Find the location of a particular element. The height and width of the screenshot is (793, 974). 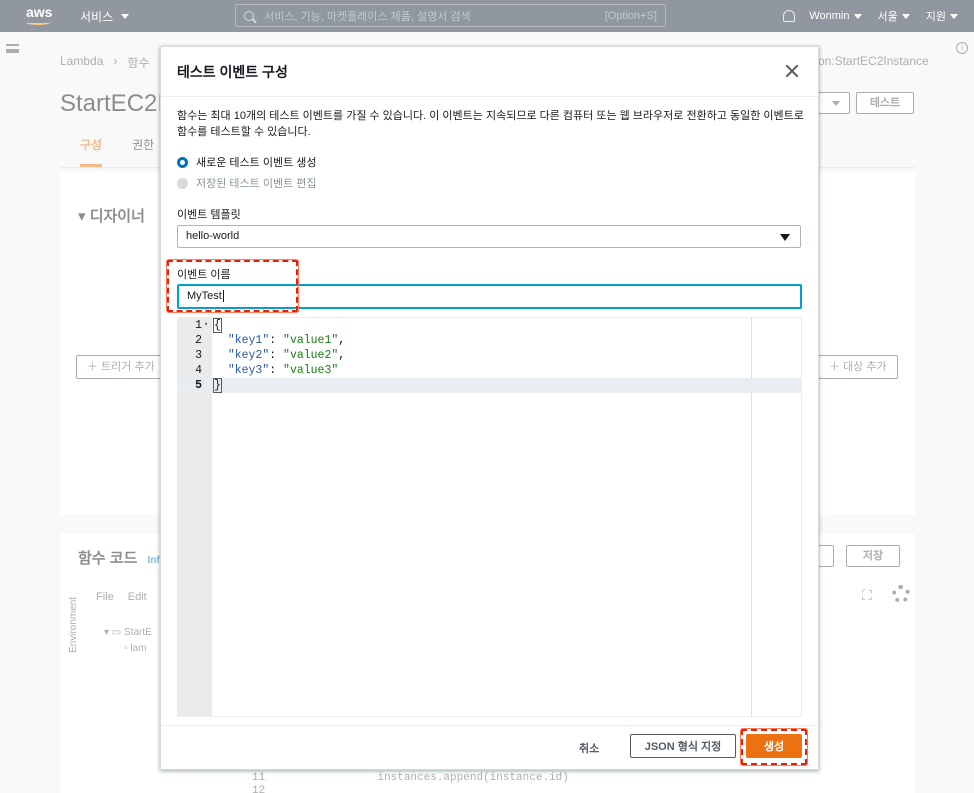

template-label: 이벤트 템플릿 is located at coordinates (209, 215).